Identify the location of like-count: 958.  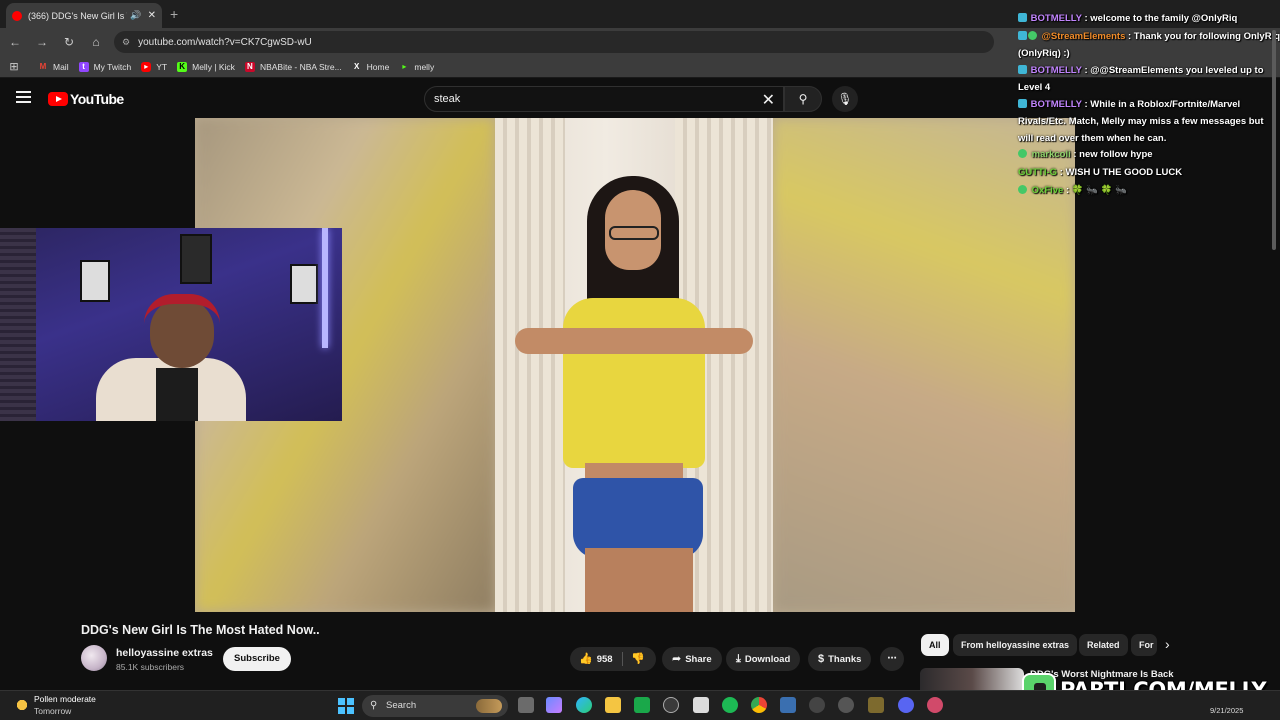
(604, 659).